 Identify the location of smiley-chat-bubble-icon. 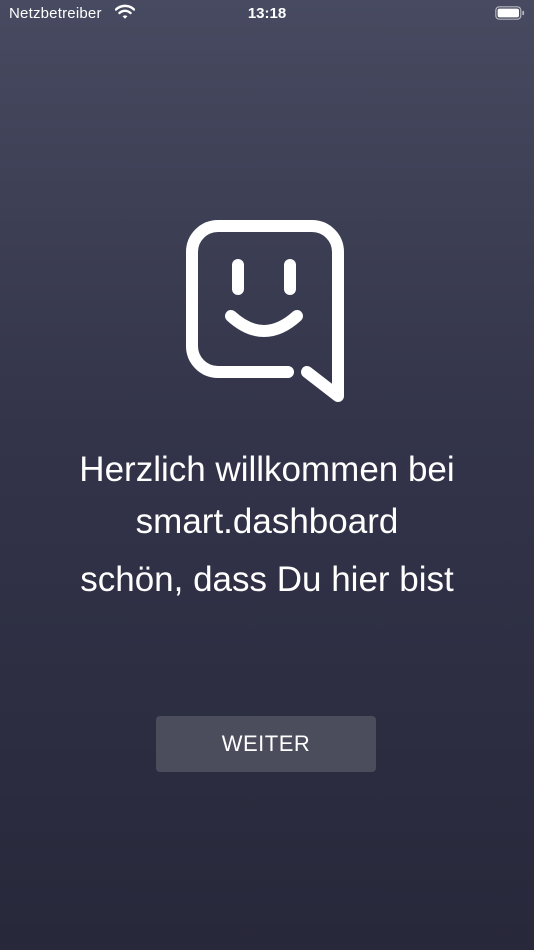
(265, 311).